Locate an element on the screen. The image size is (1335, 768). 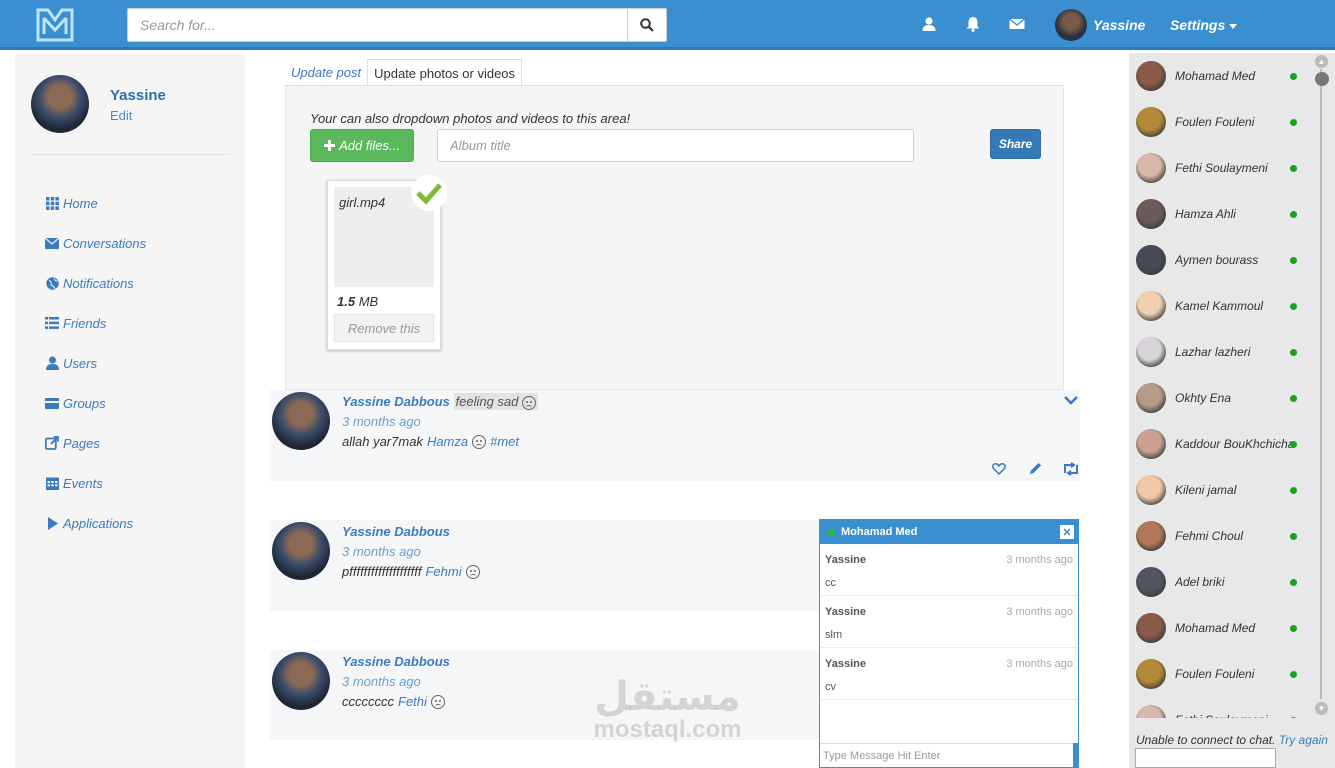
messages-nav-button is located at coordinates (1017, 24).